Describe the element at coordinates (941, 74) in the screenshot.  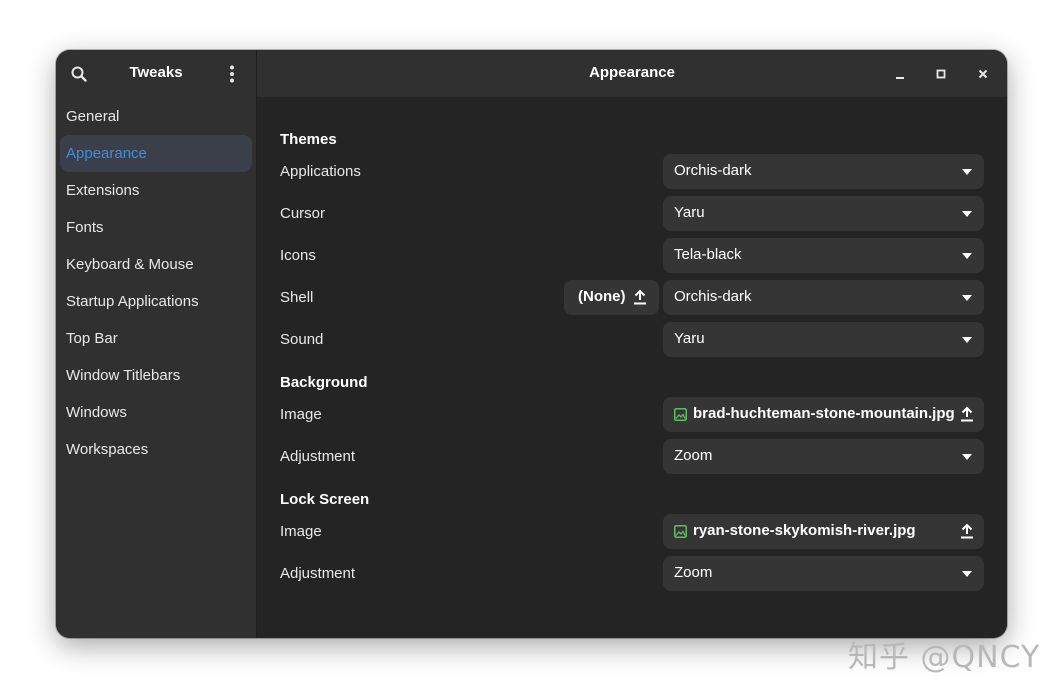
I see `maximize-icon` at that location.